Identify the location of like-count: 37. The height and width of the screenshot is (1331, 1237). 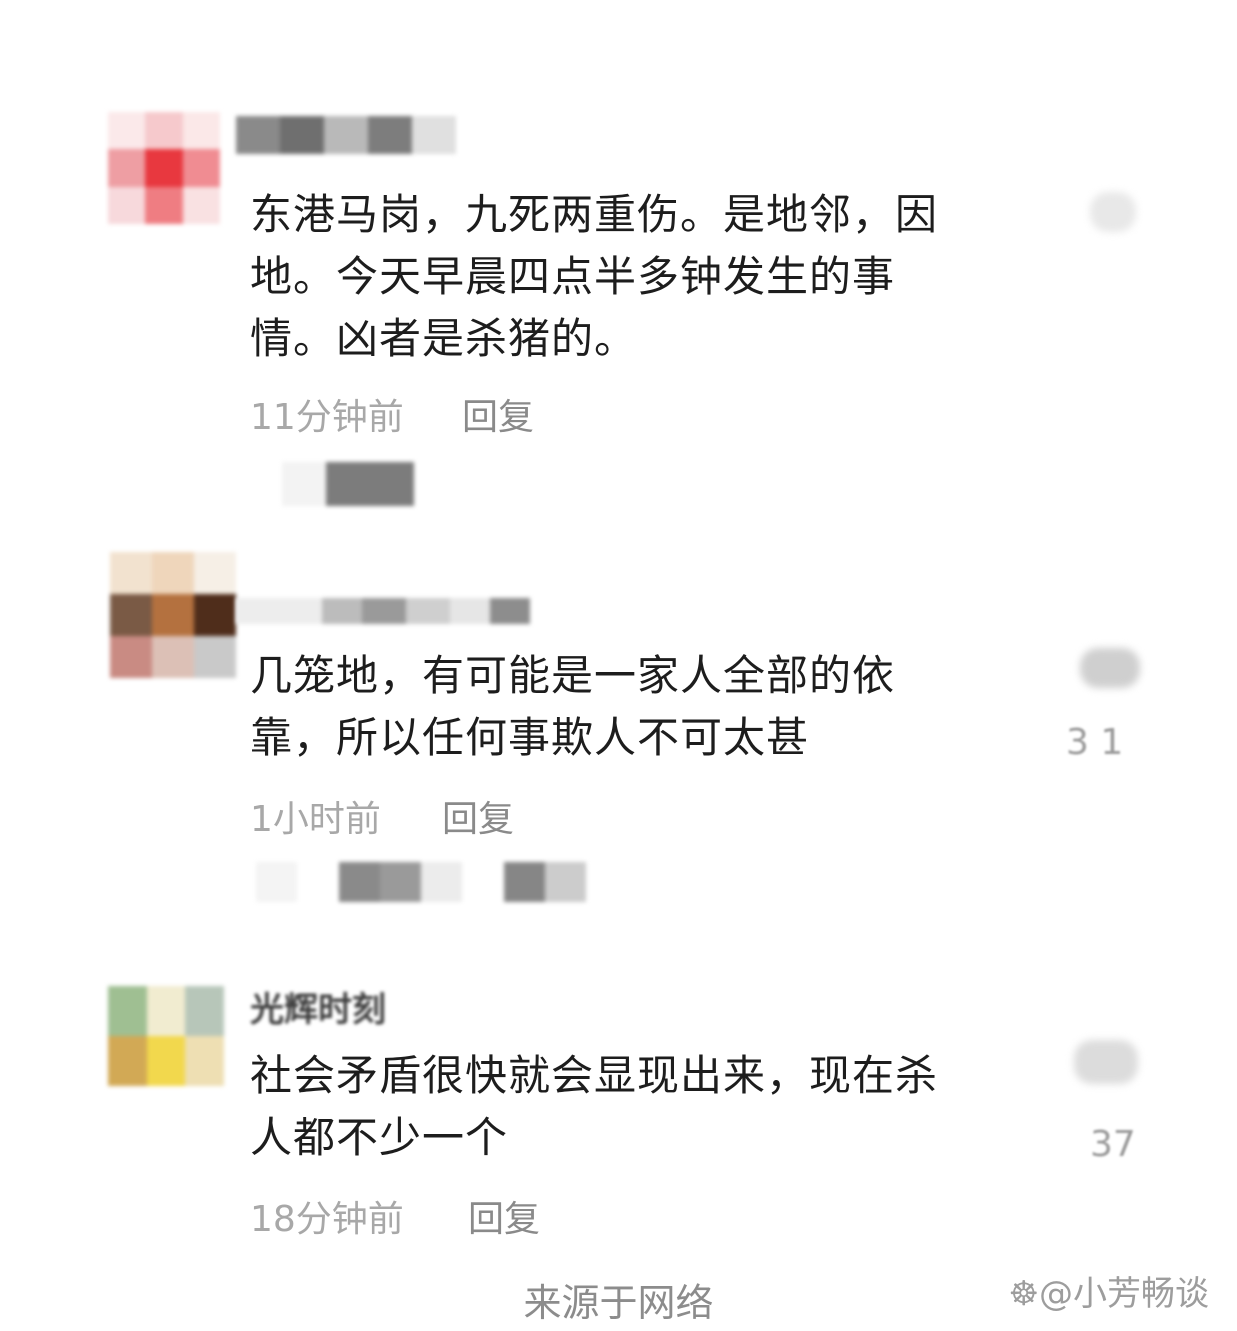
(1113, 1144).